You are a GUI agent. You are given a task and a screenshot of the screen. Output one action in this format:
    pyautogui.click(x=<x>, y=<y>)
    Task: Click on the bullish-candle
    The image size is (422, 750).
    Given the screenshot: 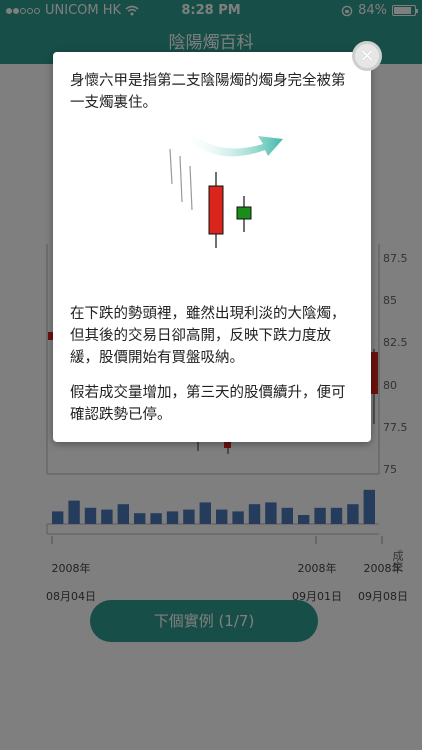 What is the action you would take?
    pyautogui.click(x=244, y=213)
    